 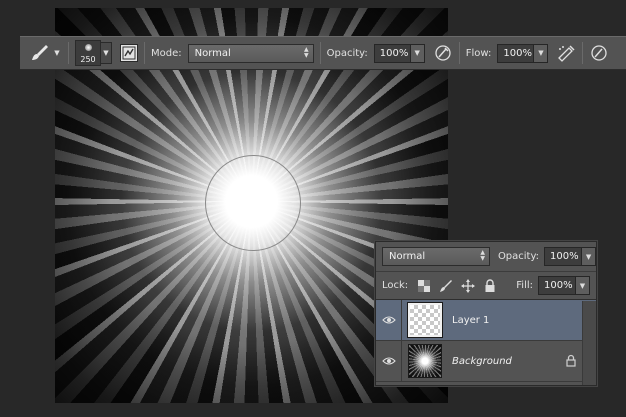 What do you see at coordinates (571, 362) in the screenshot?
I see `layer-lock-icon` at bounding box center [571, 362].